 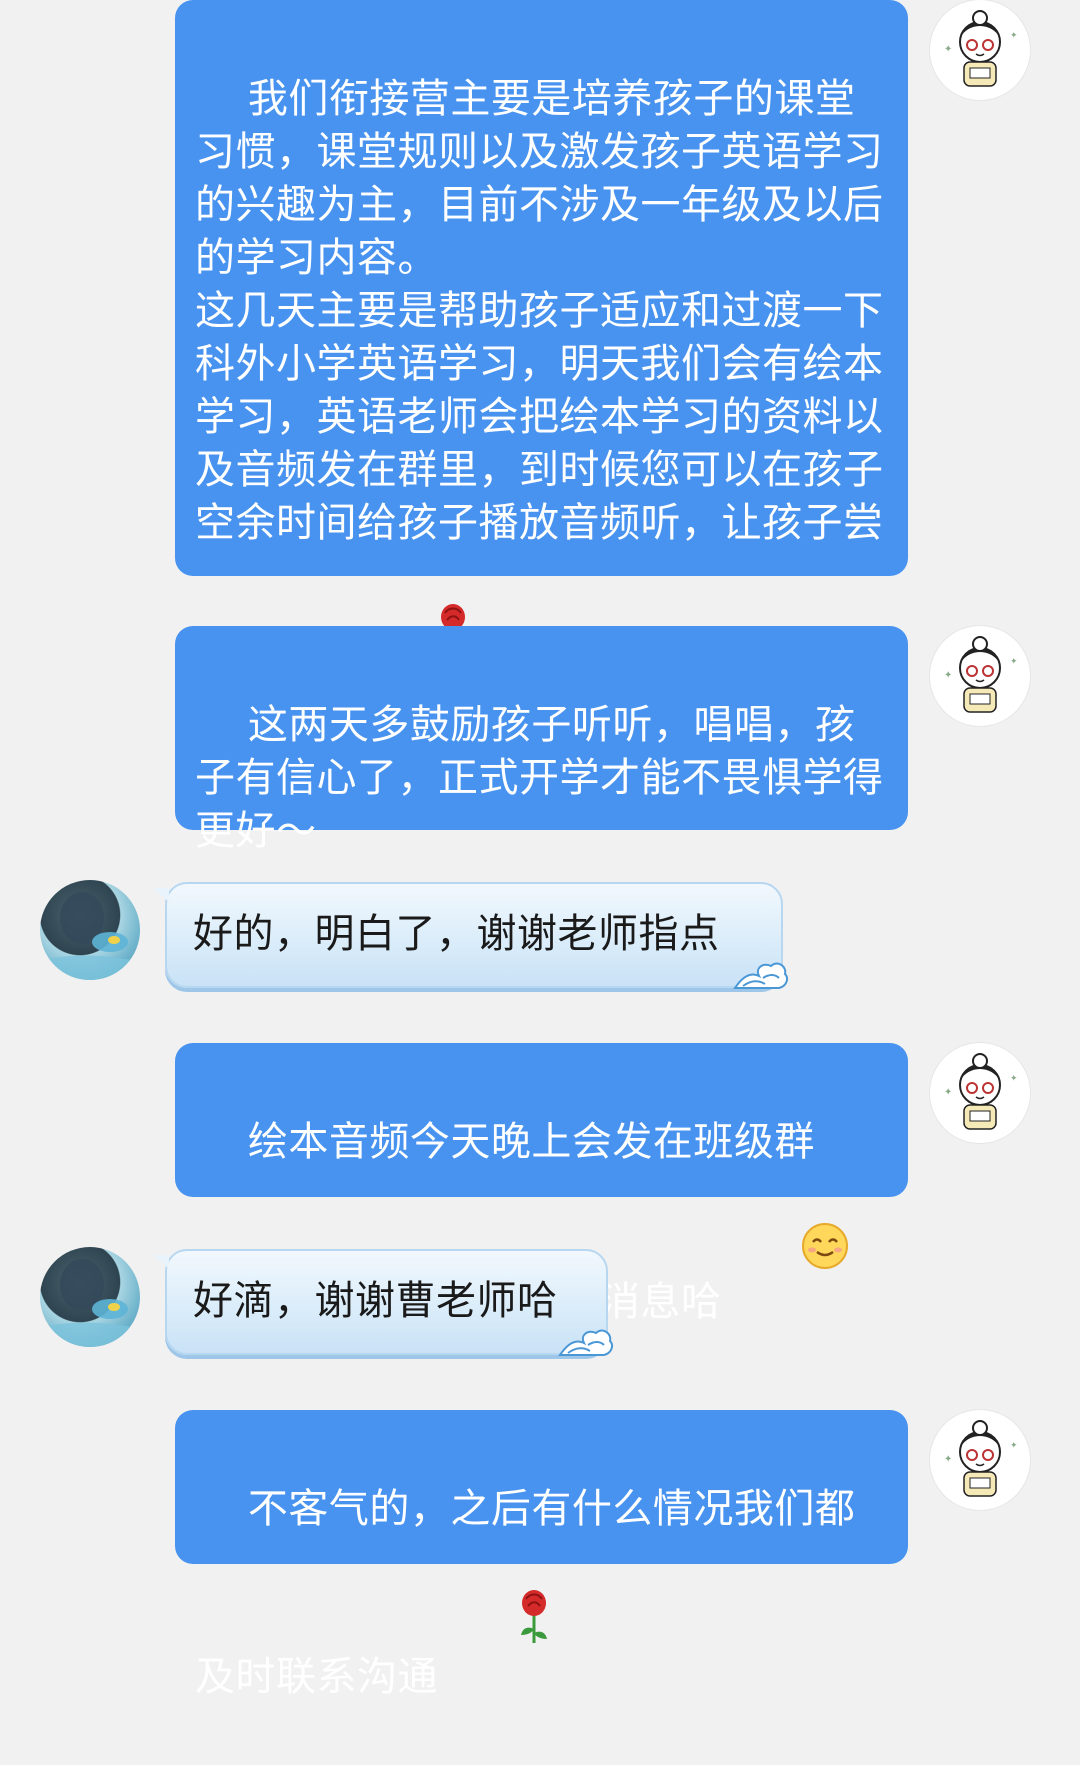 I want to click on rose-icon, so click(x=494, y=1624).